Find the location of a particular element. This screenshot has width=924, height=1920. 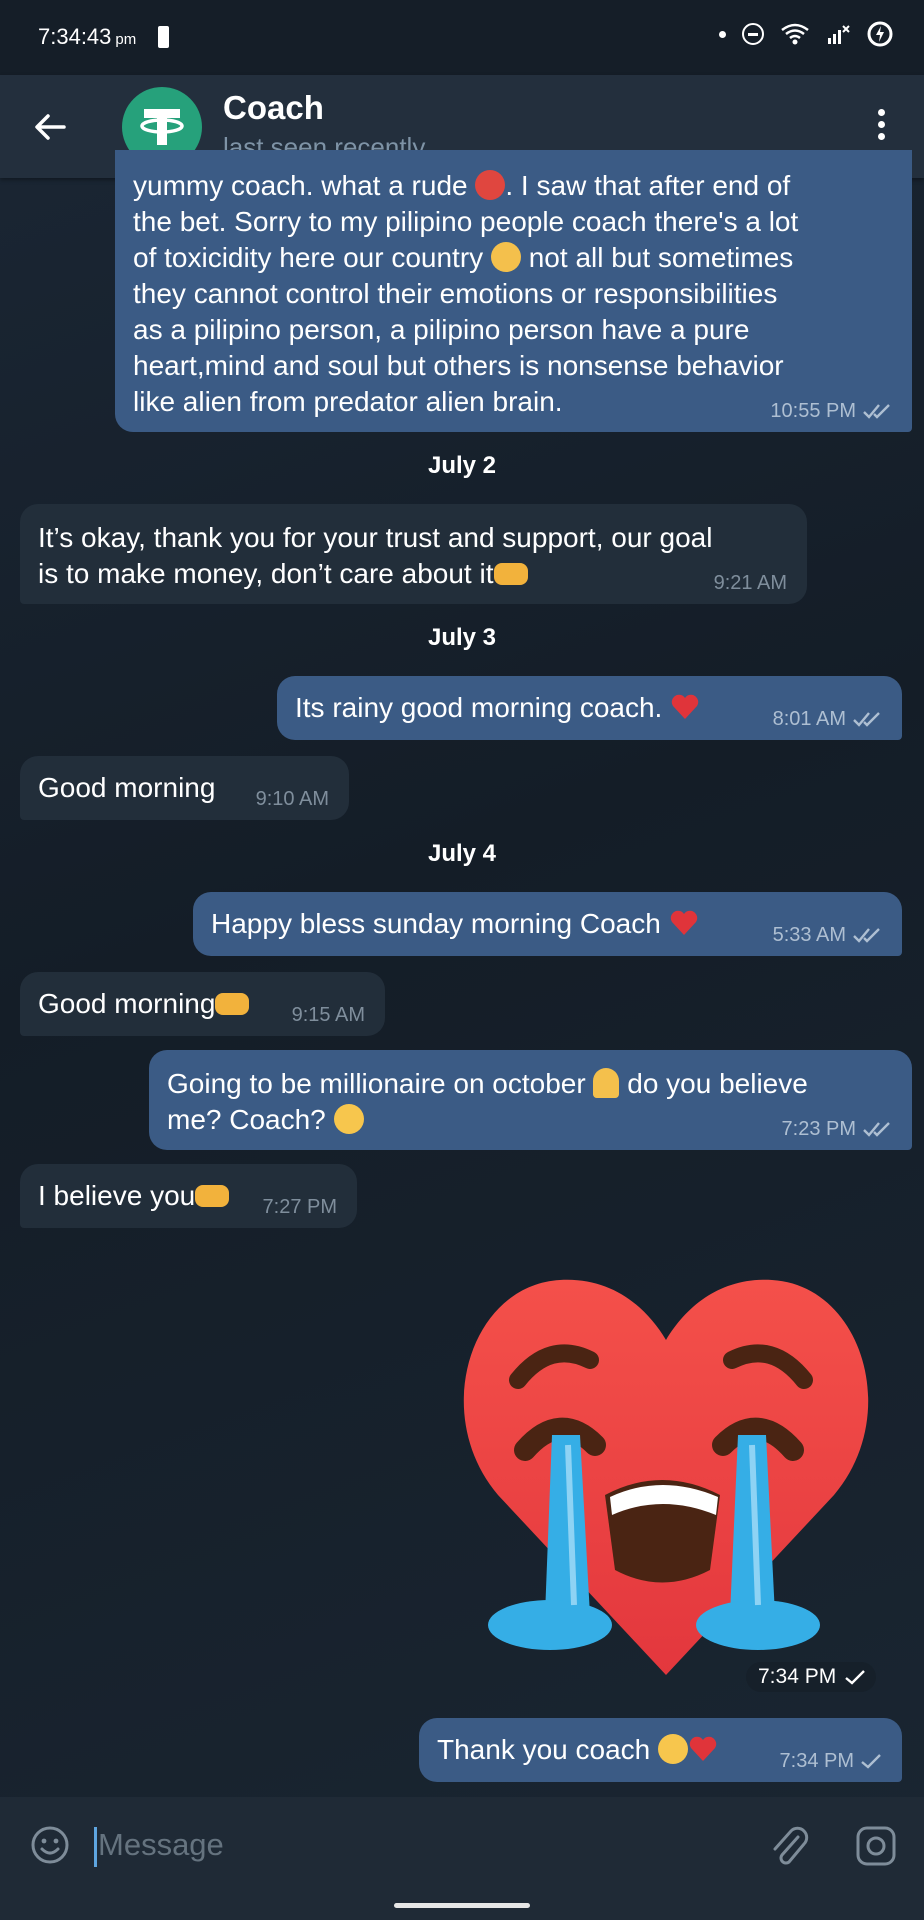

message-meta: 10:55 PM is located at coordinates (831, 411).